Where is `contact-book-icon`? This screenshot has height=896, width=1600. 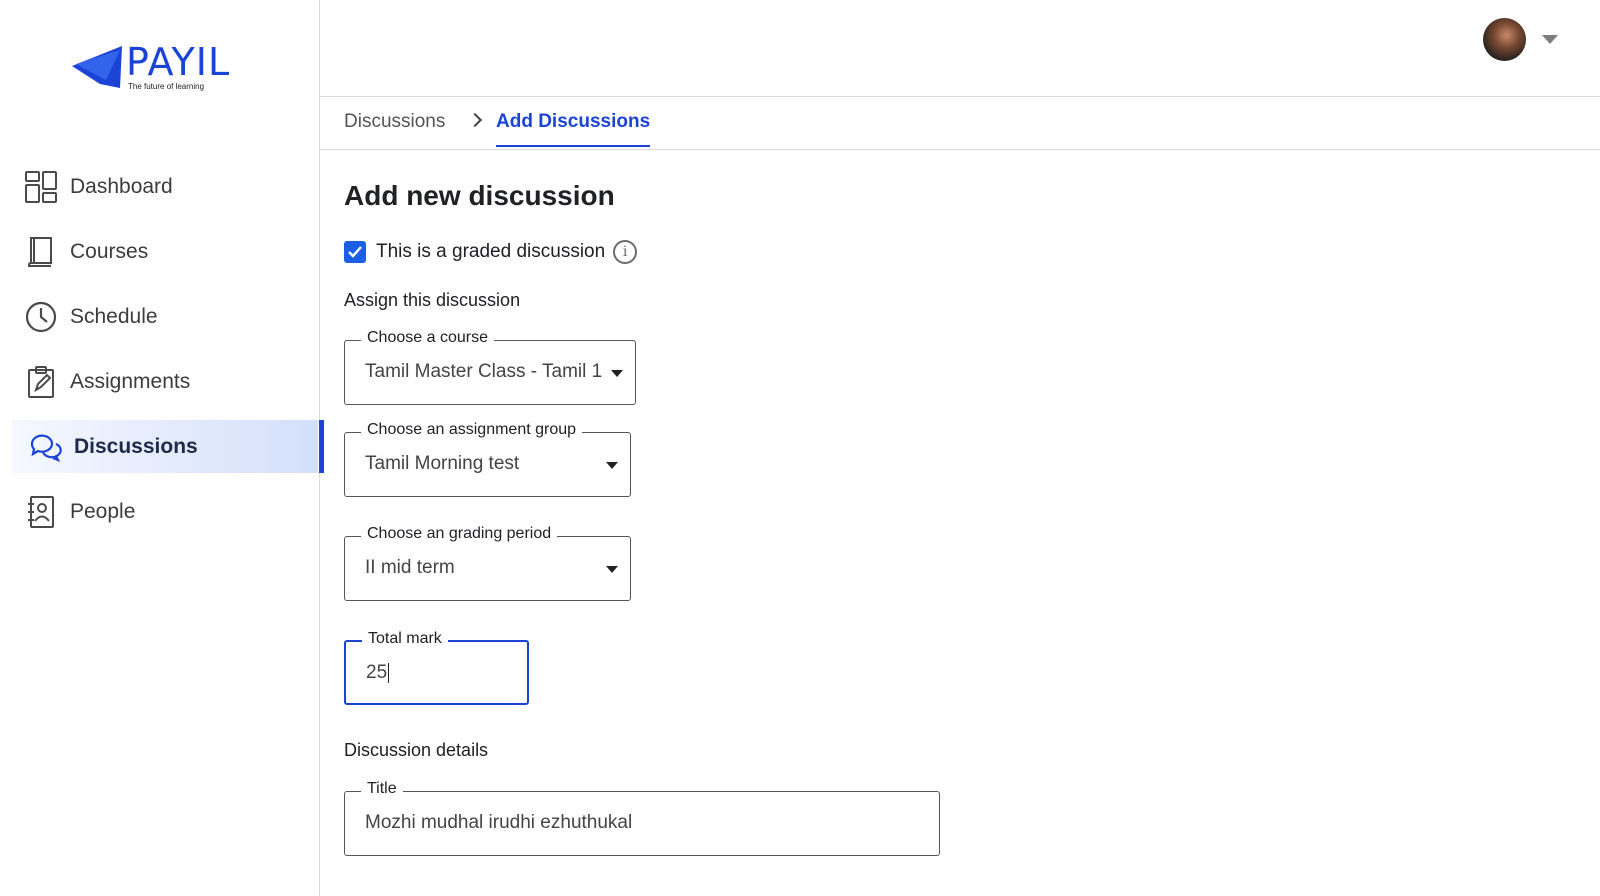 contact-book-icon is located at coordinates (41, 512).